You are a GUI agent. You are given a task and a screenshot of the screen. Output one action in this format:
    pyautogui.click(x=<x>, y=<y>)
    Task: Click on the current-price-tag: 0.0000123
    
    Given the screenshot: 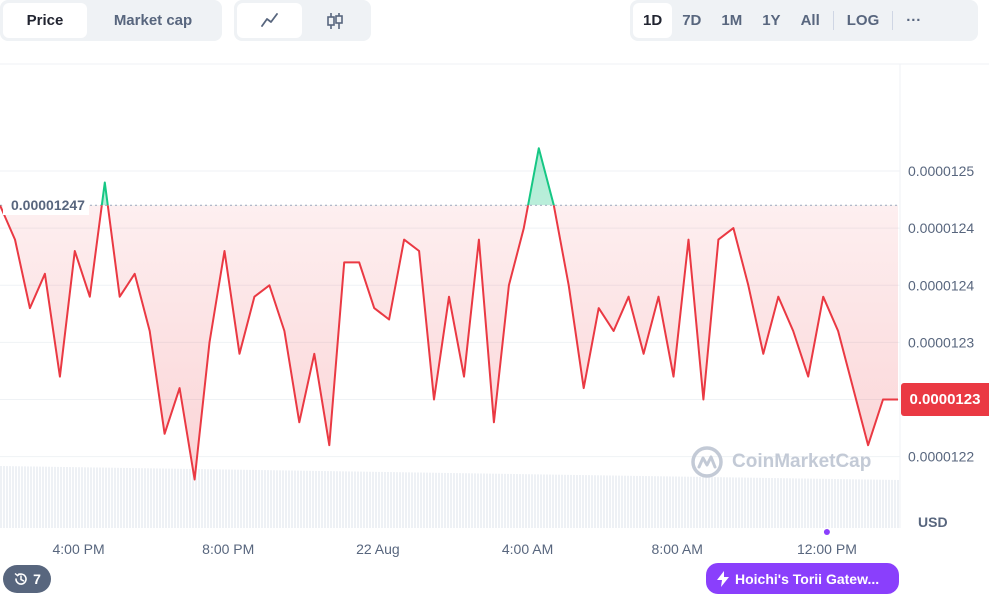 What is the action you would take?
    pyautogui.click(x=945, y=400)
    